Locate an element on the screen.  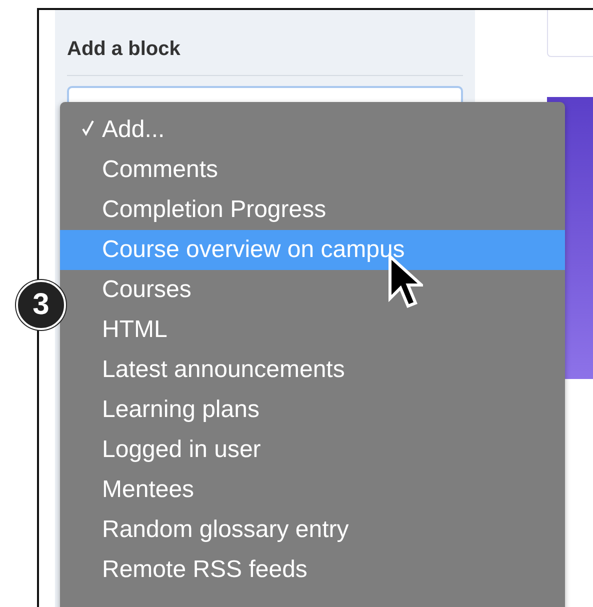
menu-item: Logged in user is located at coordinates (312, 450).